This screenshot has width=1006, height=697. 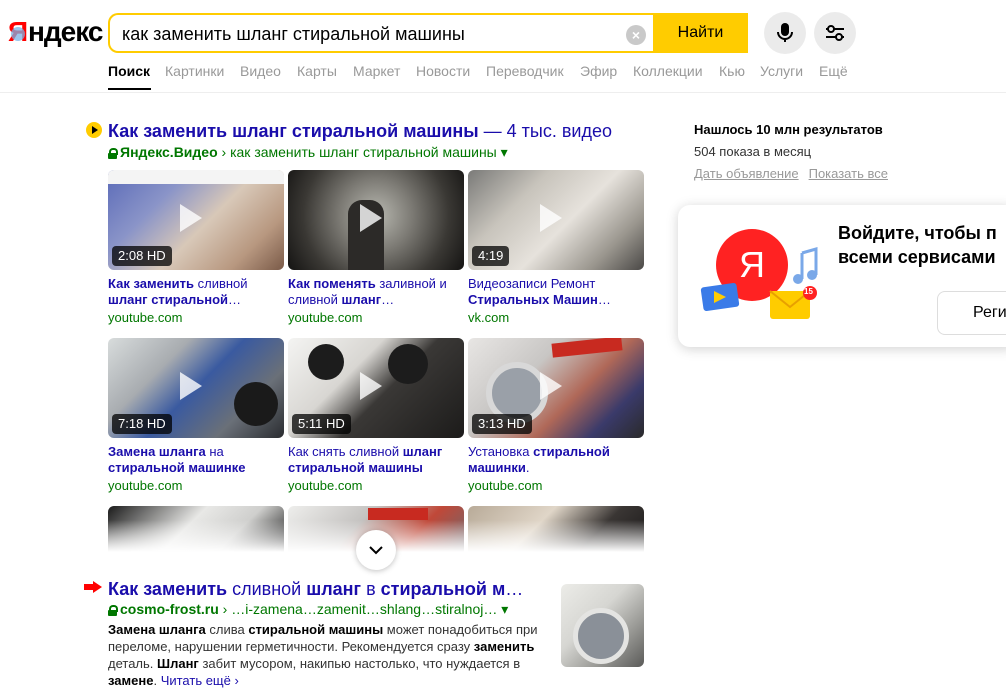 I want to click on video-thumbnail, so click(x=376, y=220).